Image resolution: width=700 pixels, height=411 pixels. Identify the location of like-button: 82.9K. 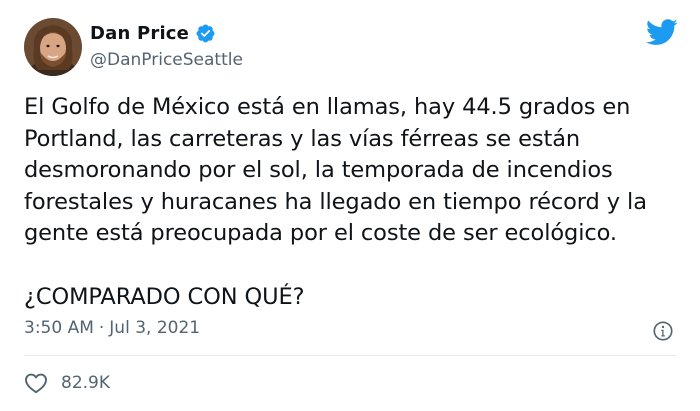
(67, 383).